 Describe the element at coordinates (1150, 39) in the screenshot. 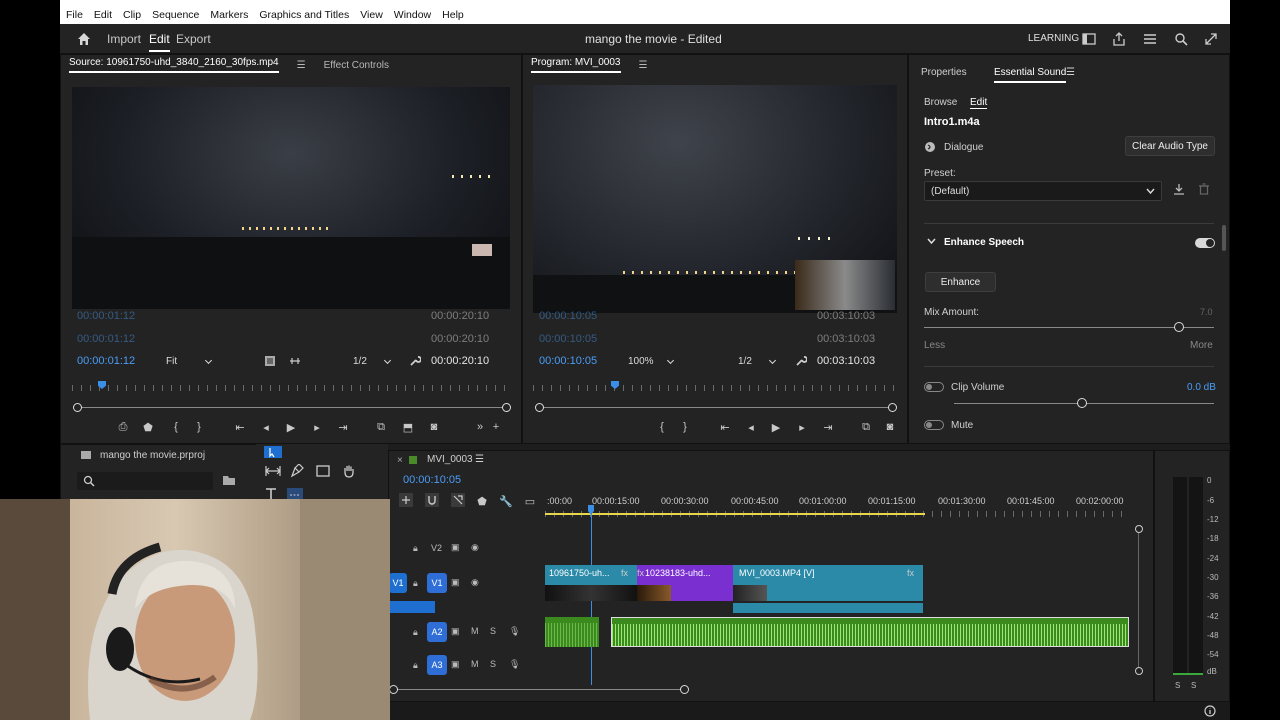

I see `menu-lines-icon` at that location.